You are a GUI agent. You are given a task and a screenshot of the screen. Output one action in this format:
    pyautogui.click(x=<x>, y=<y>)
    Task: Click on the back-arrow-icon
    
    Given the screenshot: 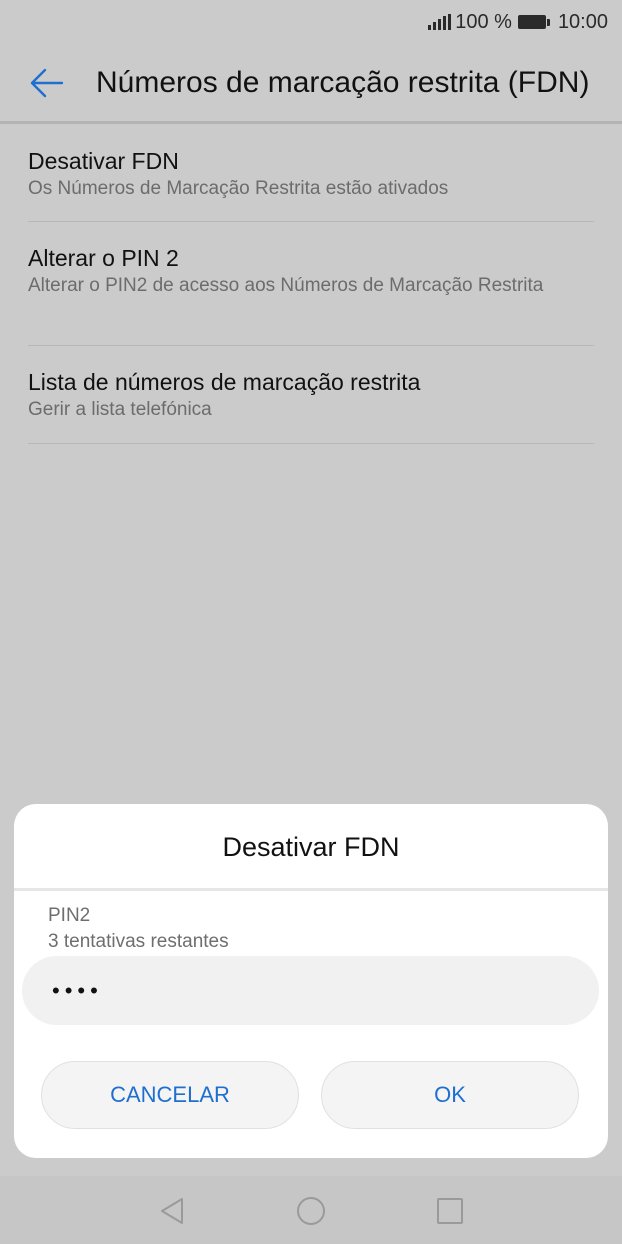 What is the action you would take?
    pyautogui.click(x=48, y=83)
    